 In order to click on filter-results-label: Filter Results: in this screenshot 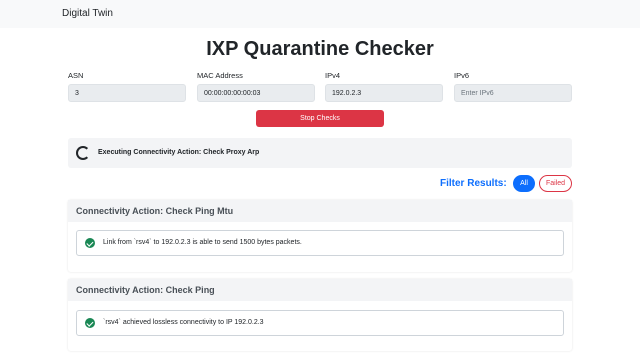, I will do `click(473, 183)`.